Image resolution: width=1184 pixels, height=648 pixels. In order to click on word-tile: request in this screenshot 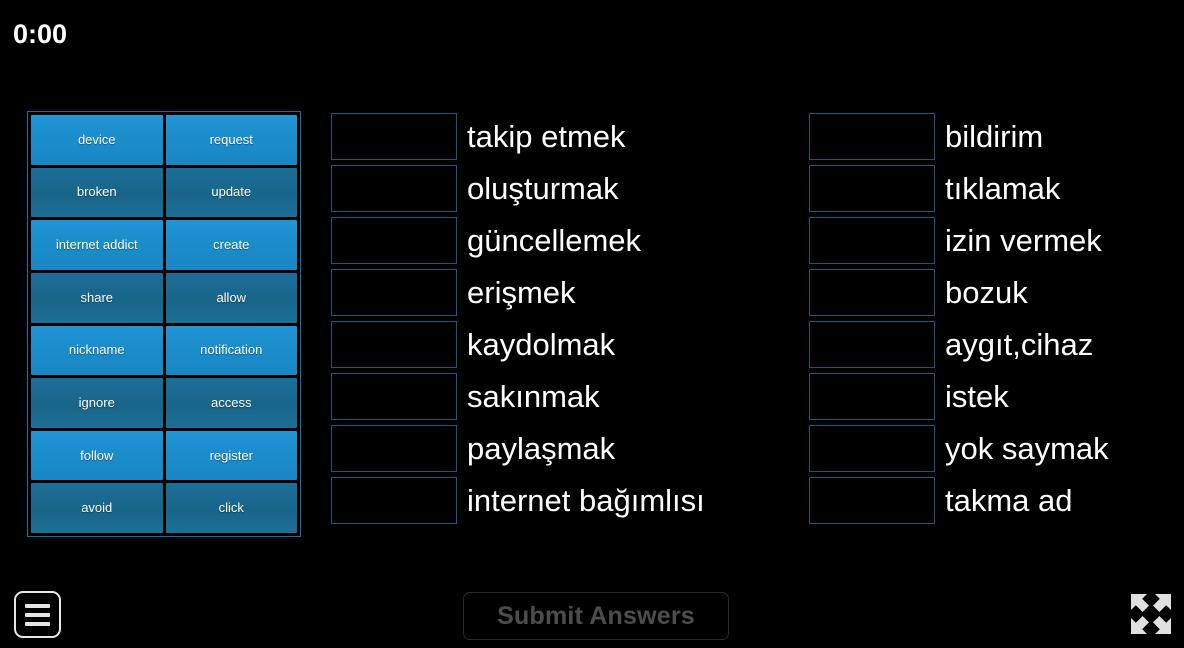, I will do `click(231, 140)`.